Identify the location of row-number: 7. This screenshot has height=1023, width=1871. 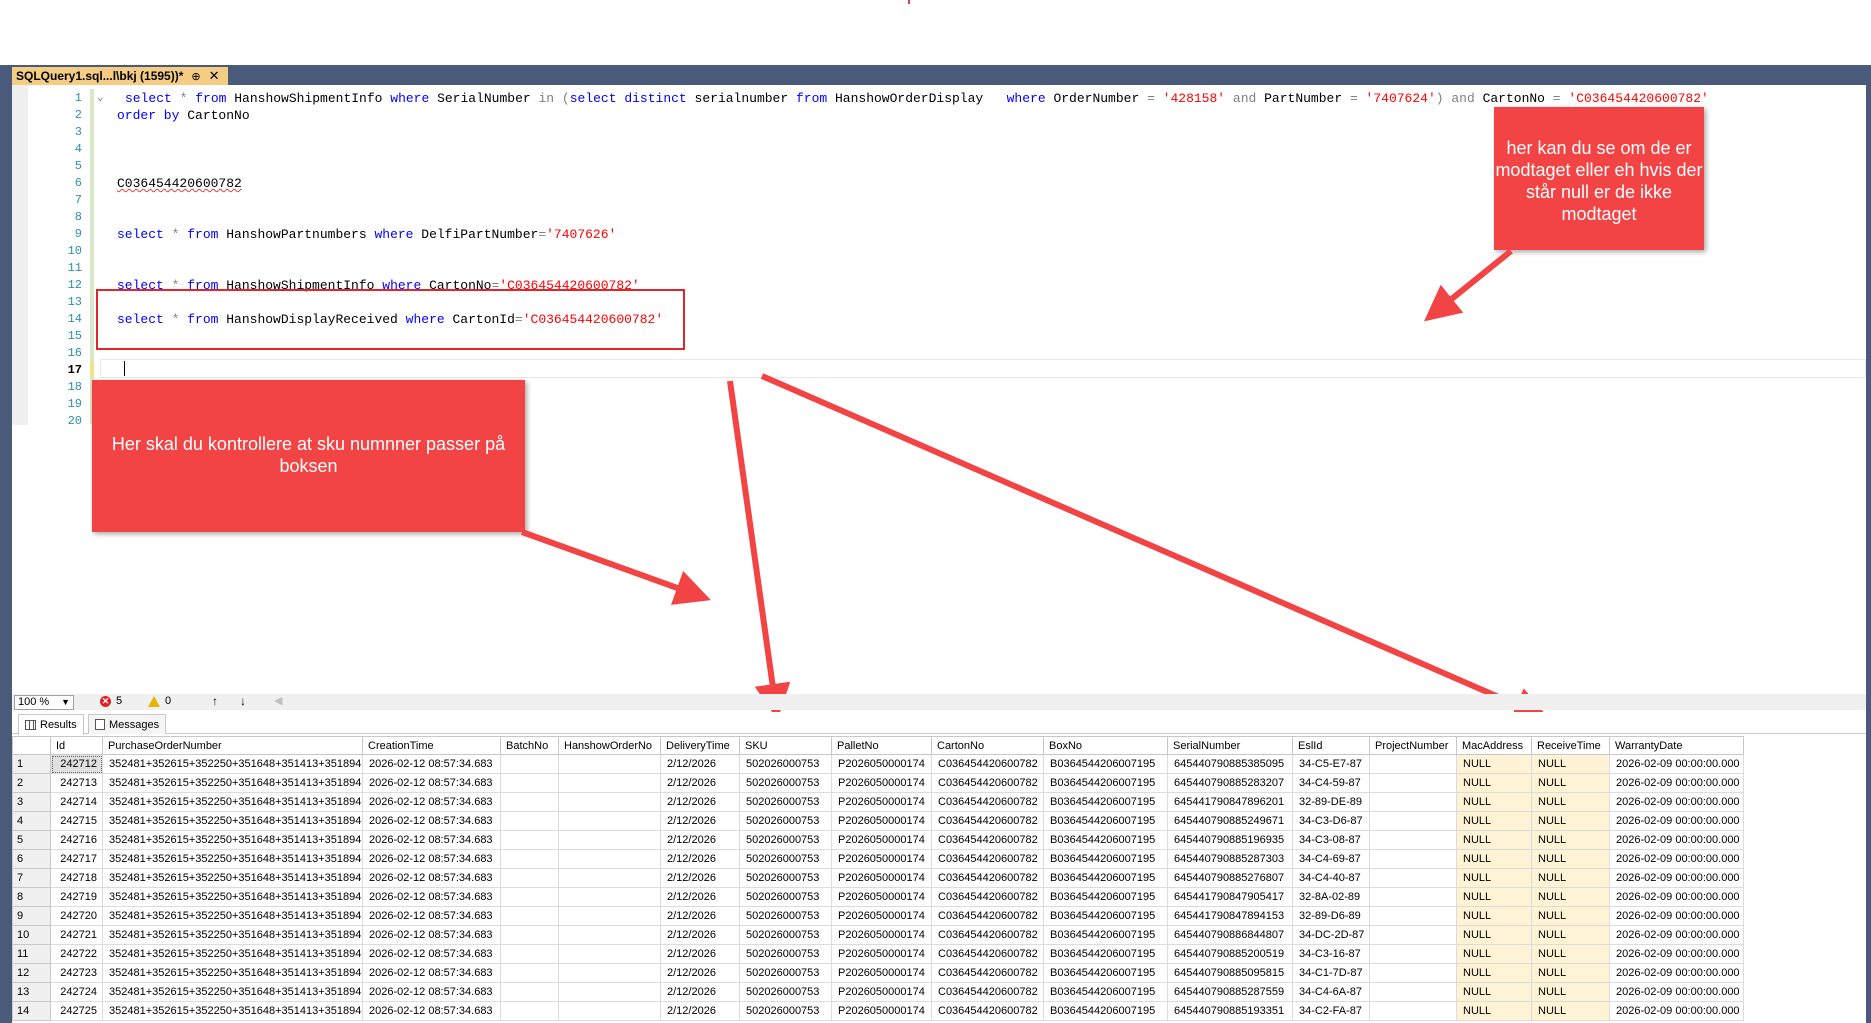
(31, 878).